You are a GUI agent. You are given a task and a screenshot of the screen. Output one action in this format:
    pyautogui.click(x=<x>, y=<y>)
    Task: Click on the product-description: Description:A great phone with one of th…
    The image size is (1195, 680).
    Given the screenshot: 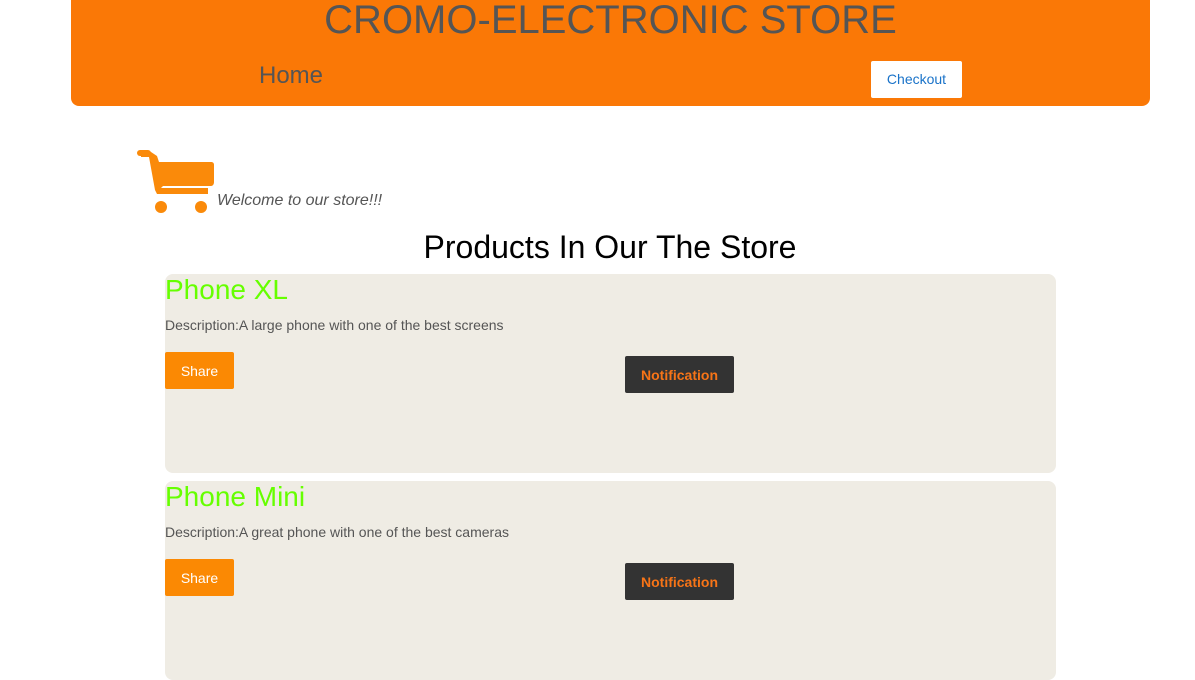 What is the action you would take?
    pyautogui.click(x=337, y=532)
    